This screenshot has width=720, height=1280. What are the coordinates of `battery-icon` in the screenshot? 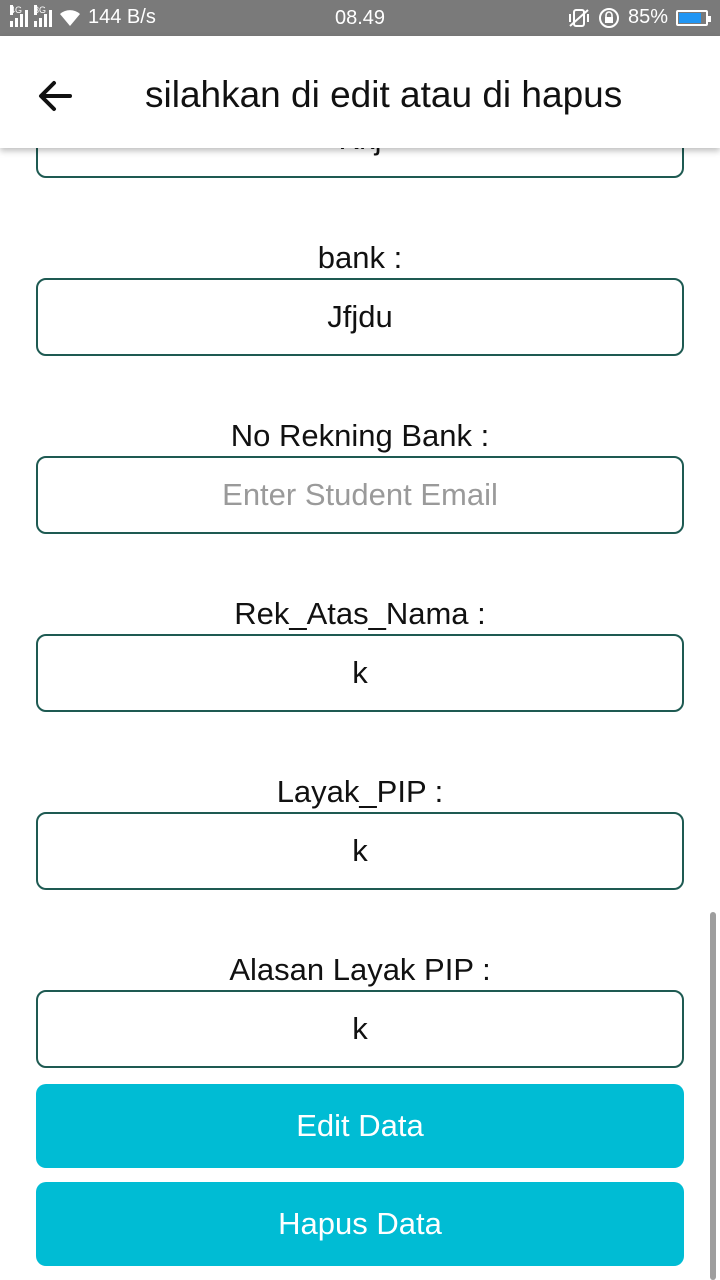 It's located at (693, 17).